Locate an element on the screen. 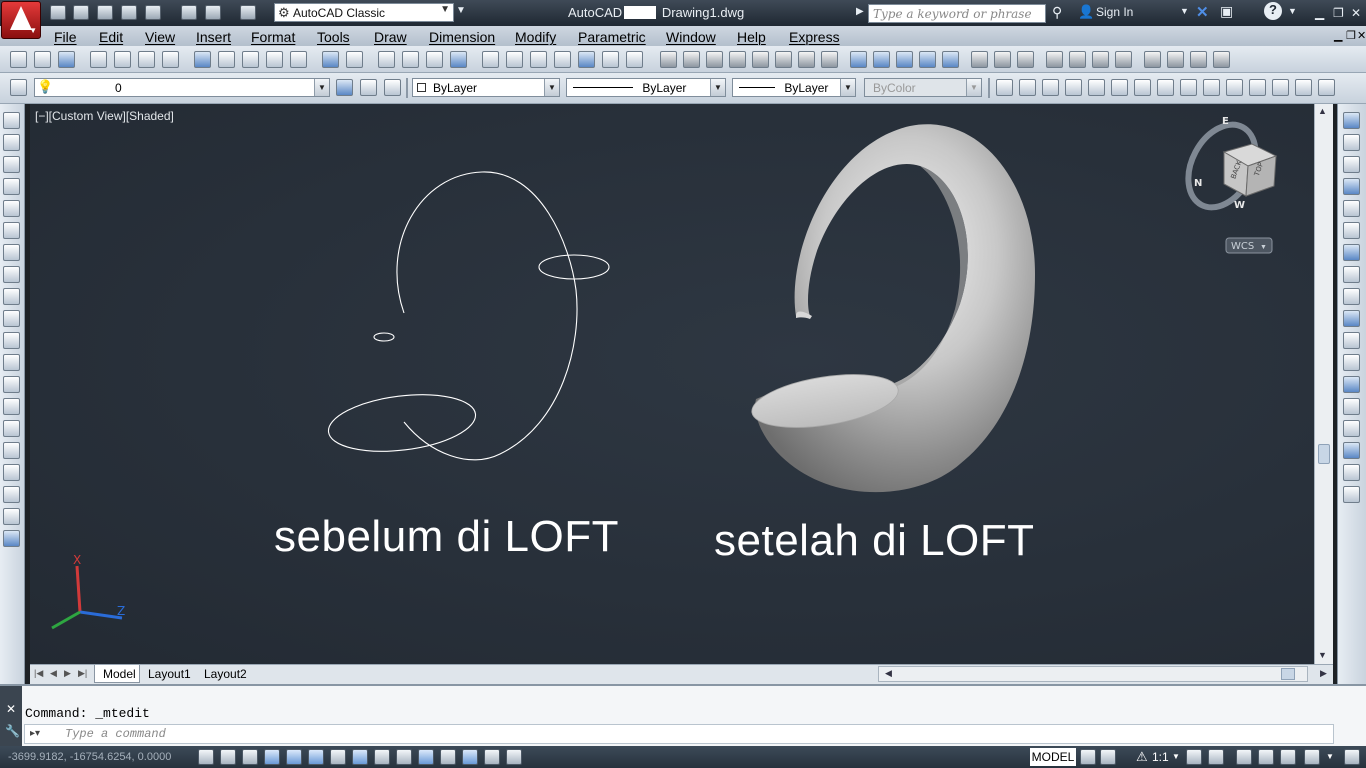  linetype-dropdown: ByLayer ▼ is located at coordinates (646, 87).